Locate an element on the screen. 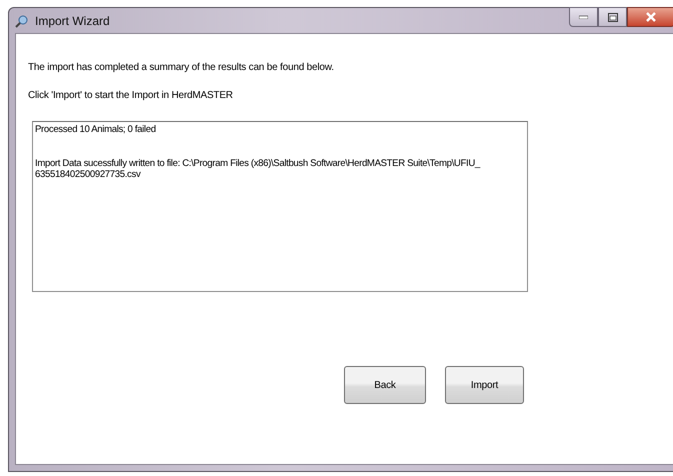  maximize-icon is located at coordinates (613, 17).